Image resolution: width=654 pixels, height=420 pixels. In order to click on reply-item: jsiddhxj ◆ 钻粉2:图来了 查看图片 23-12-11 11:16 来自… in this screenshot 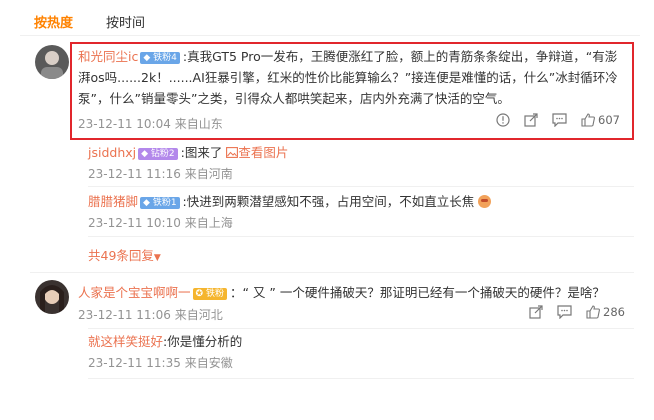, I will do `click(188, 162)`.